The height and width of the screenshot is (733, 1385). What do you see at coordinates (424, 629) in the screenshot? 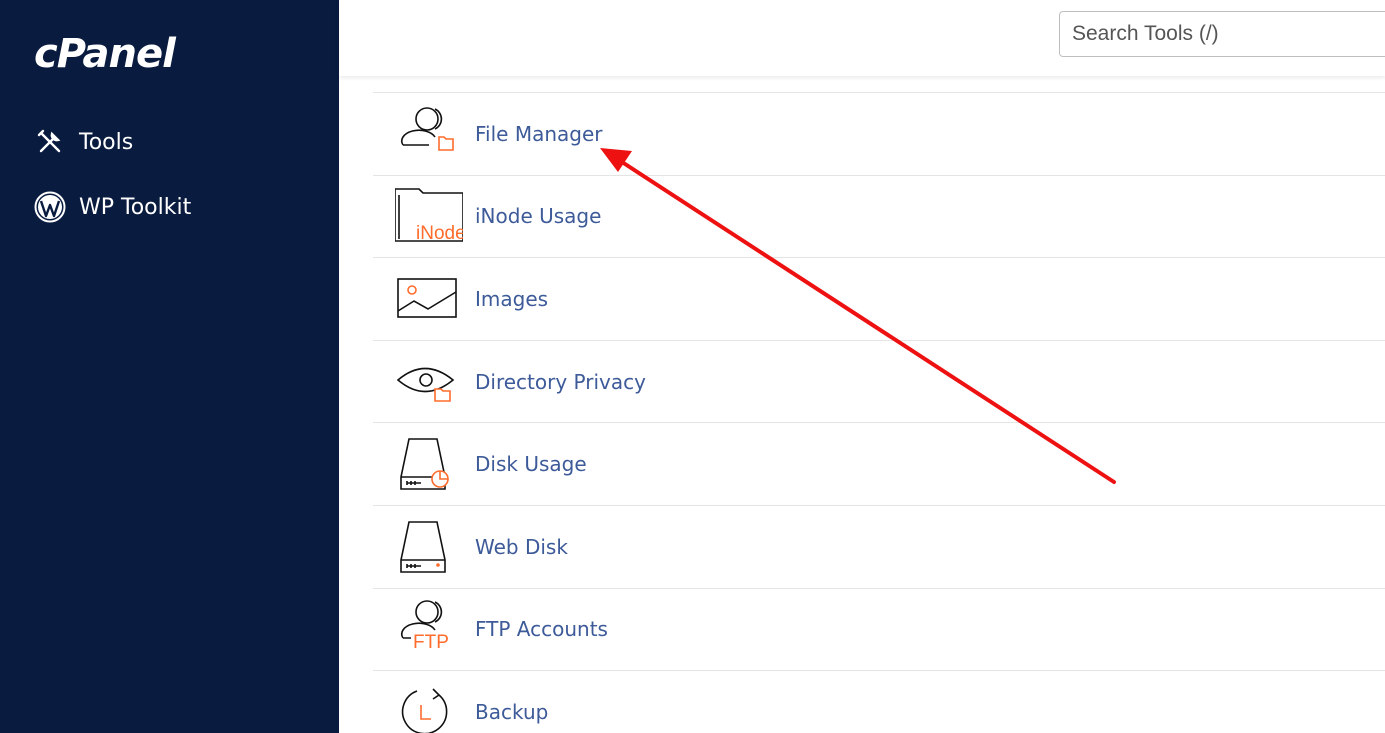
I see `ftp-accounts-icon: FTP` at bounding box center [424, 629].